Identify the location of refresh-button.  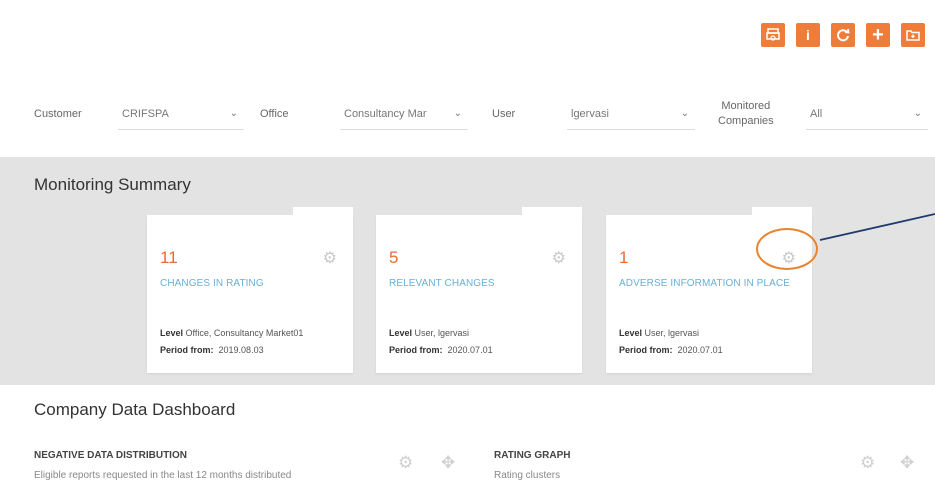
(843, 35).